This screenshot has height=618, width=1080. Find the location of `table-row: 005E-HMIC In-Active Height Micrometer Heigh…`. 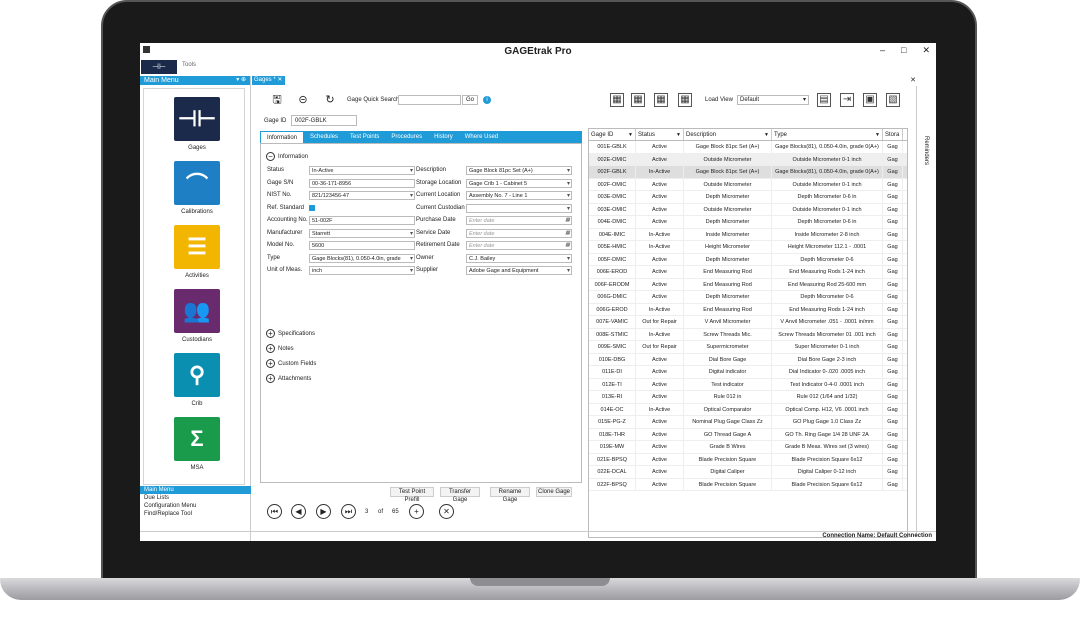

table-row: 005E-HMIC In-Active Height Micrometer Heigh… is located at coordinates (748, 247).